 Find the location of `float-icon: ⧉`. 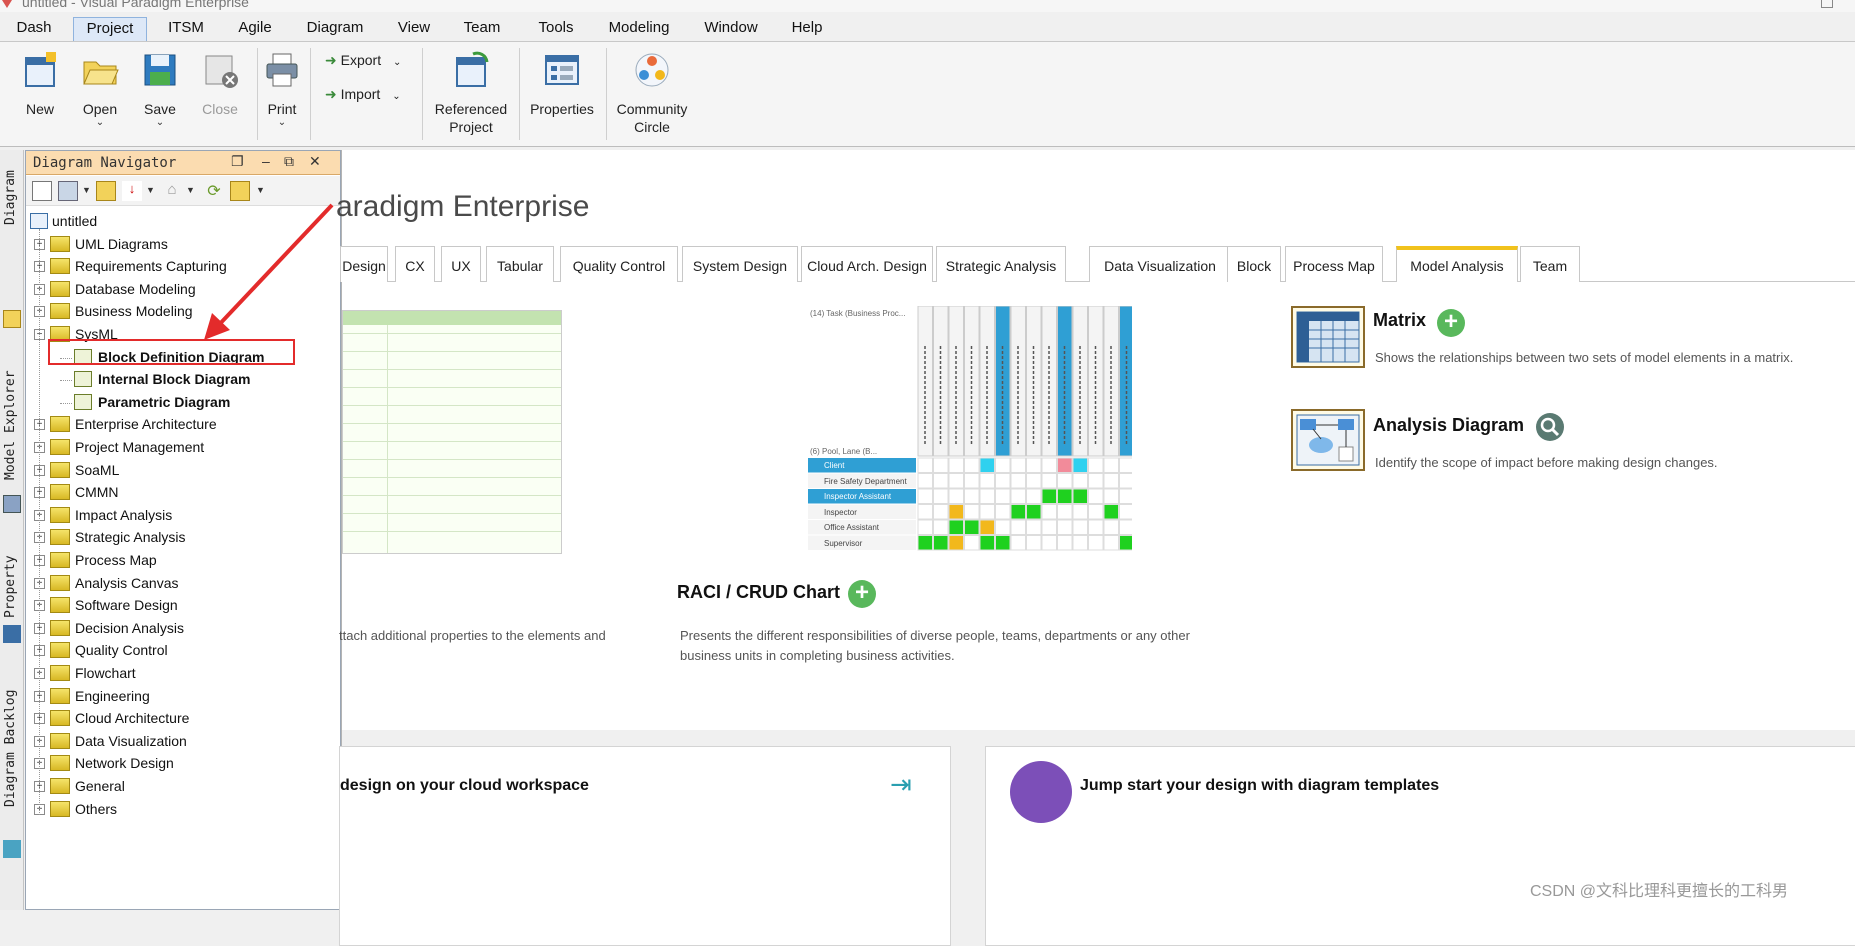

float-icon: ⧉ is located at coordinates (289, 161).